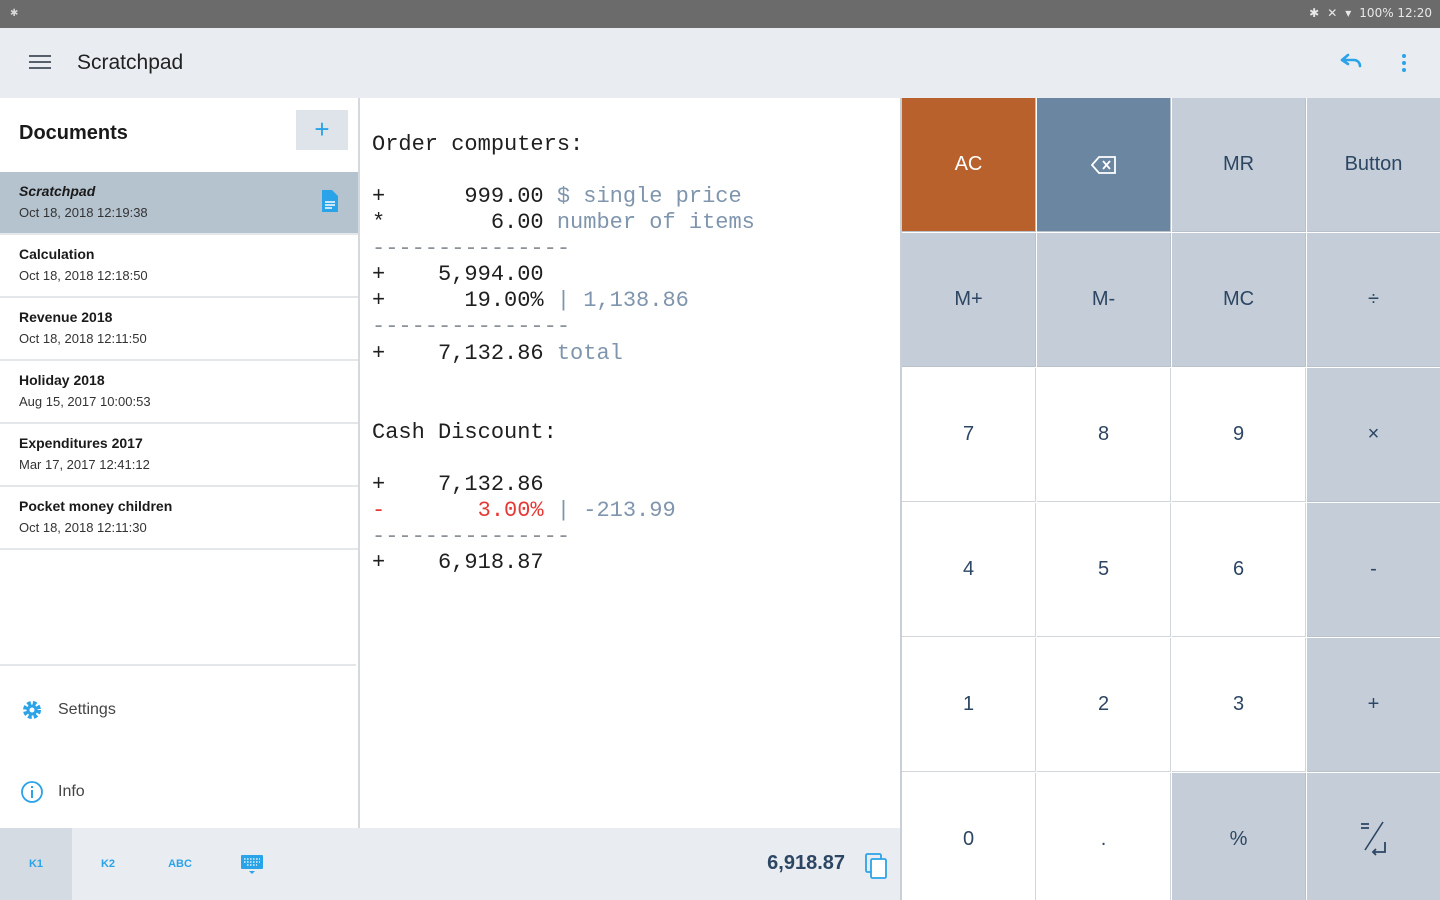 The image size is (1440, 900). Describe the element at coordinates (1239, 435) in the screenshot. I see `digit-9-button: 9` at that location.